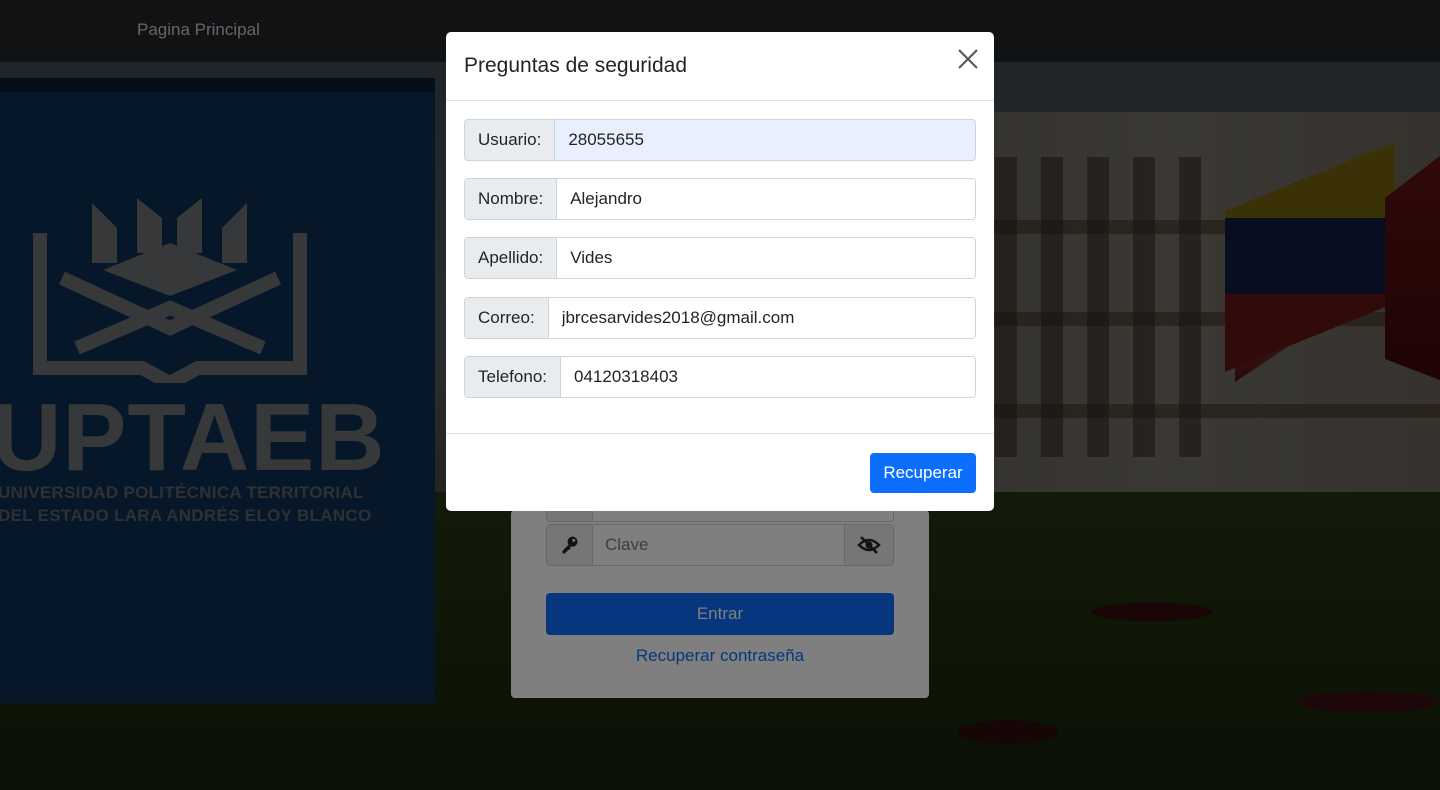  Describe the element at coordinates (923, 473) in the screenshot. I see `recover-submit-button: Recuperar` at that location.